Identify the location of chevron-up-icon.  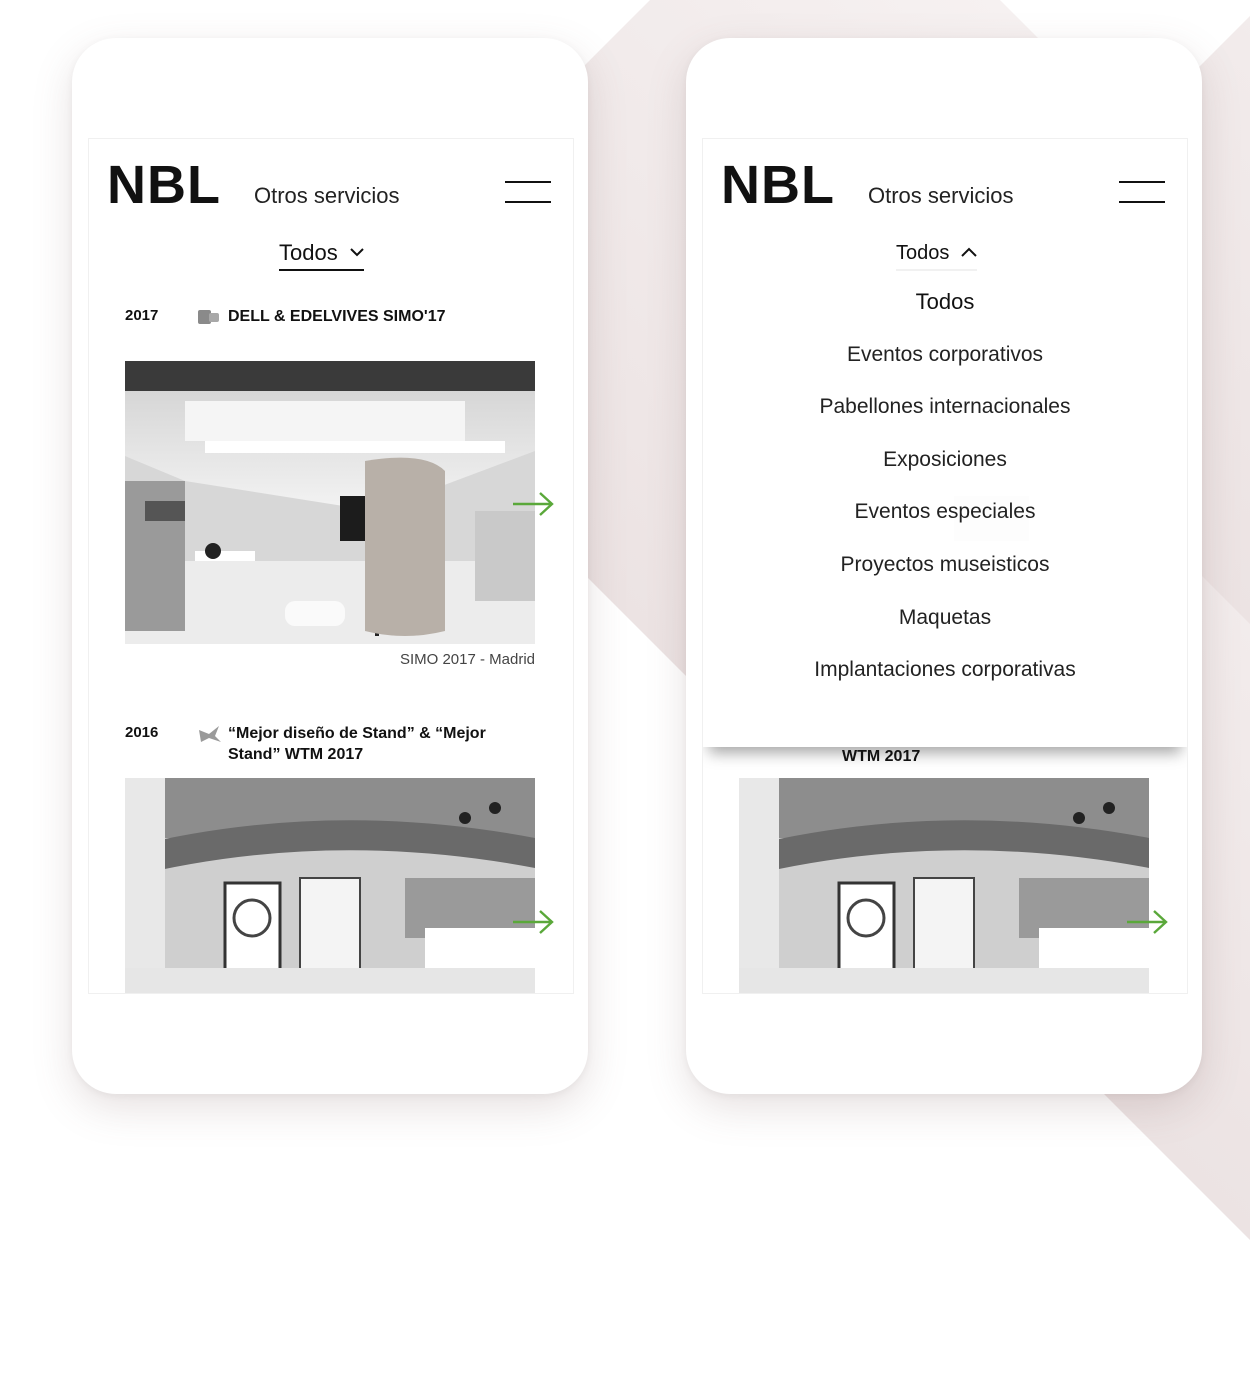
(969, 253).